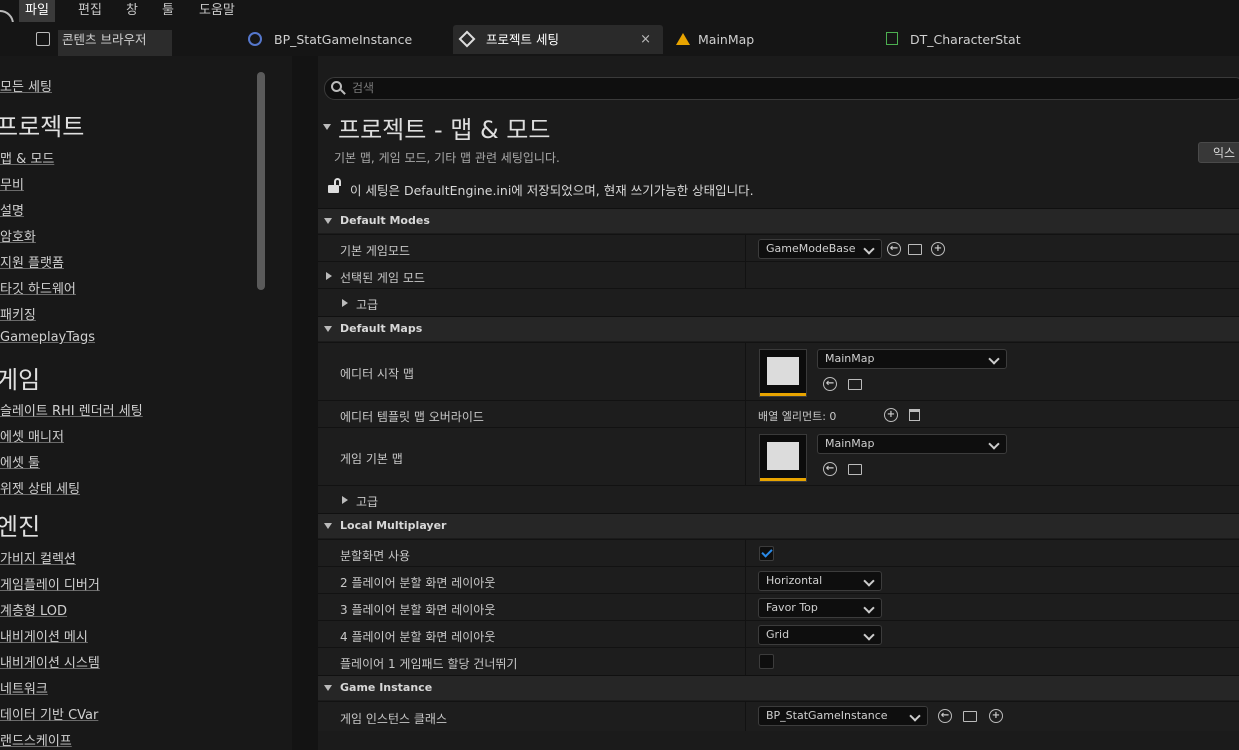  I want to click on row-game-instance-class: 게임 인스턴스 클래스 BP_StatGameInstance ← +, so click(778, 716).